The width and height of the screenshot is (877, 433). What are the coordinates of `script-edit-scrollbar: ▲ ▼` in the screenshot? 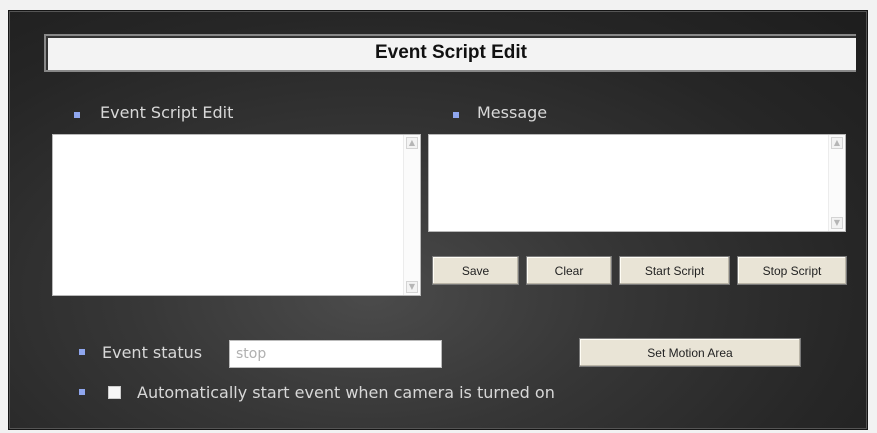 It's located at (411, 215).